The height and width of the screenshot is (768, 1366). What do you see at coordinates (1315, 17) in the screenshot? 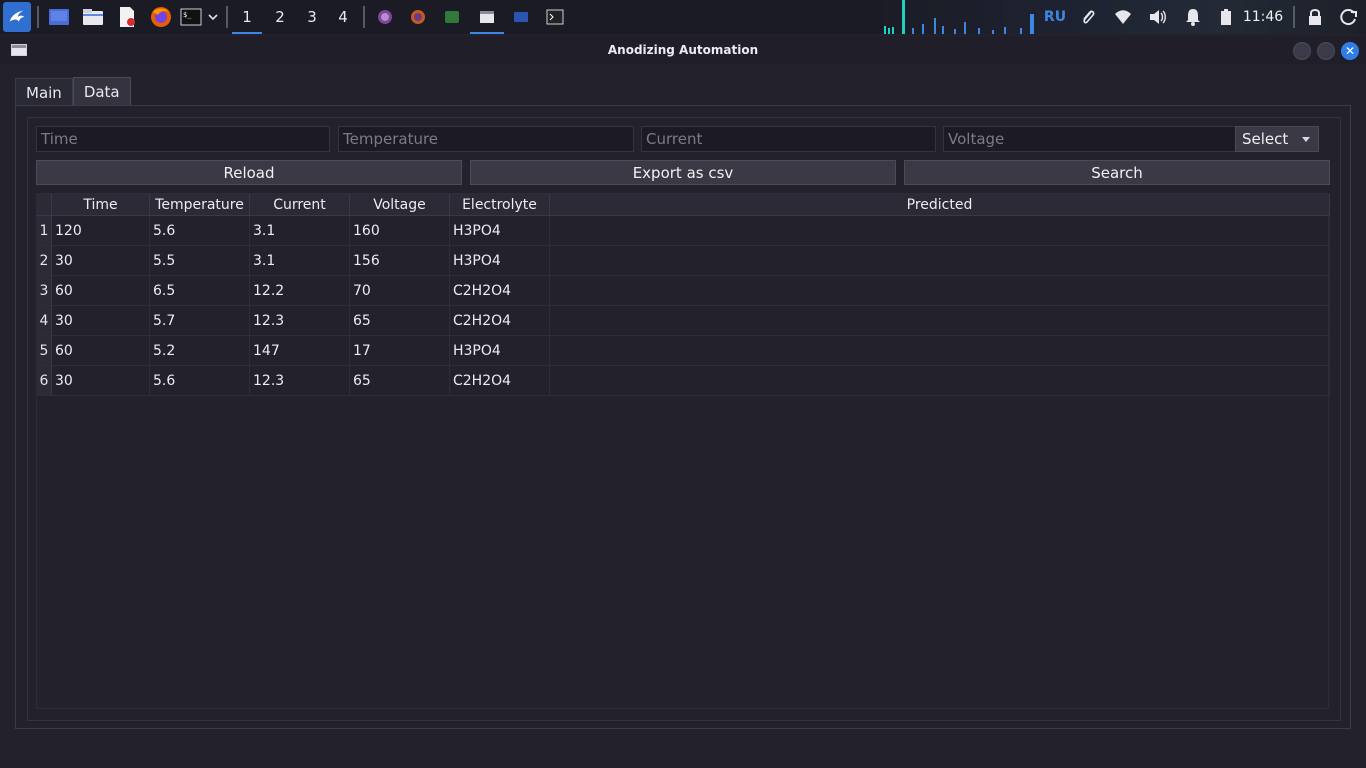
I see `lock-screen-button` at bounding box center [1315, 17].